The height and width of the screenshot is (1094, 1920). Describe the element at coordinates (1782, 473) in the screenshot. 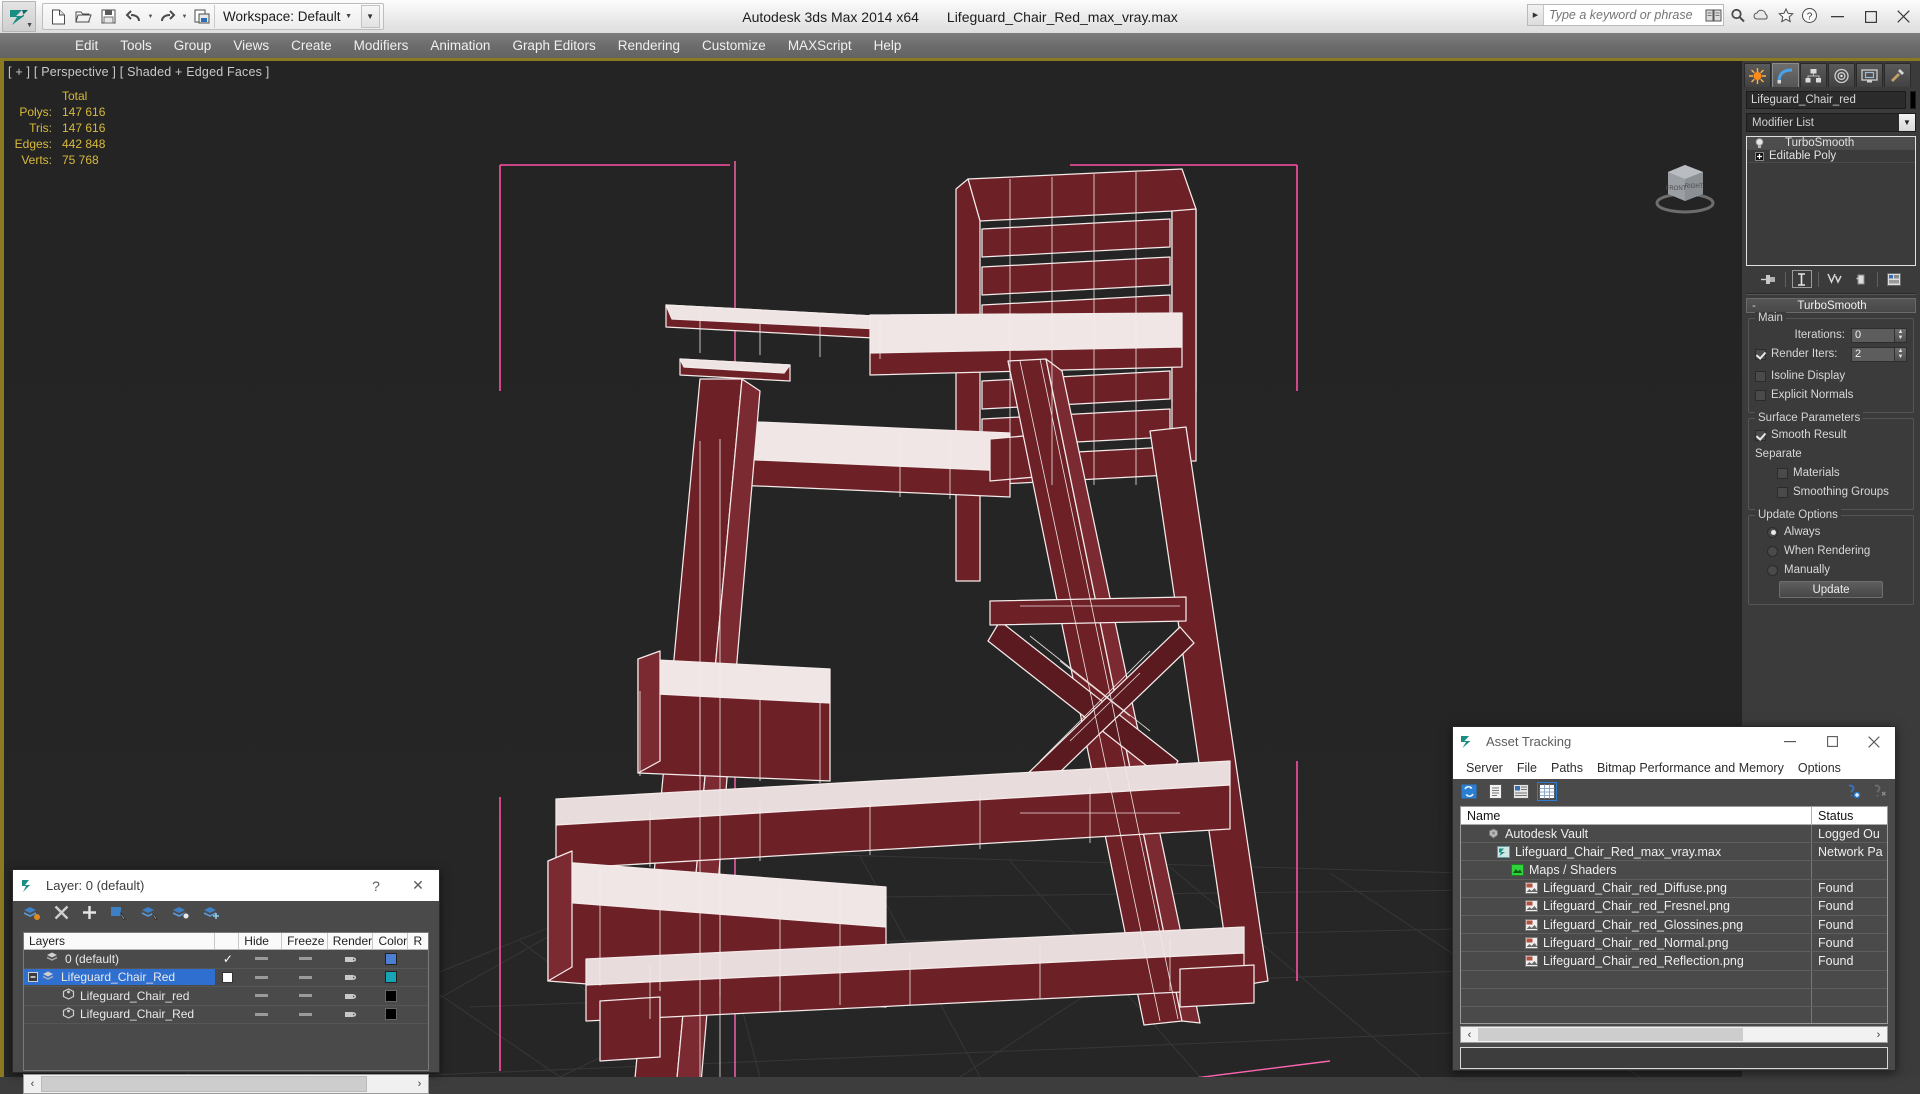

I see `materials-checkbox` at that location.